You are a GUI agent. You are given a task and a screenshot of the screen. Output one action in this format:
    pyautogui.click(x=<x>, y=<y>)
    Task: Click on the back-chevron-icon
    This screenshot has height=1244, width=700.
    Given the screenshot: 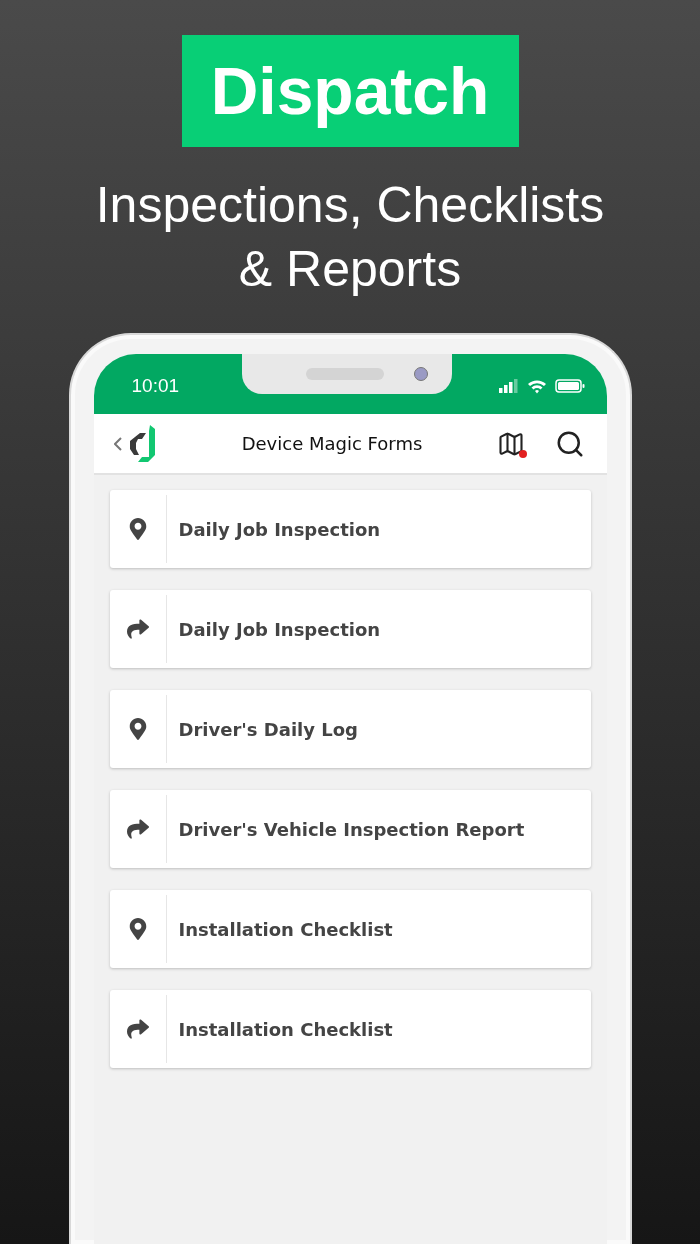 What is the action you would take?
    pyautogui.click(x=117, y=443)
    